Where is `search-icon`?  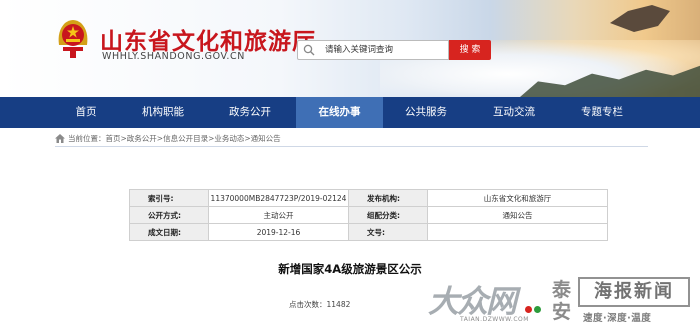
search-icon is located at coordinates (309, 50).